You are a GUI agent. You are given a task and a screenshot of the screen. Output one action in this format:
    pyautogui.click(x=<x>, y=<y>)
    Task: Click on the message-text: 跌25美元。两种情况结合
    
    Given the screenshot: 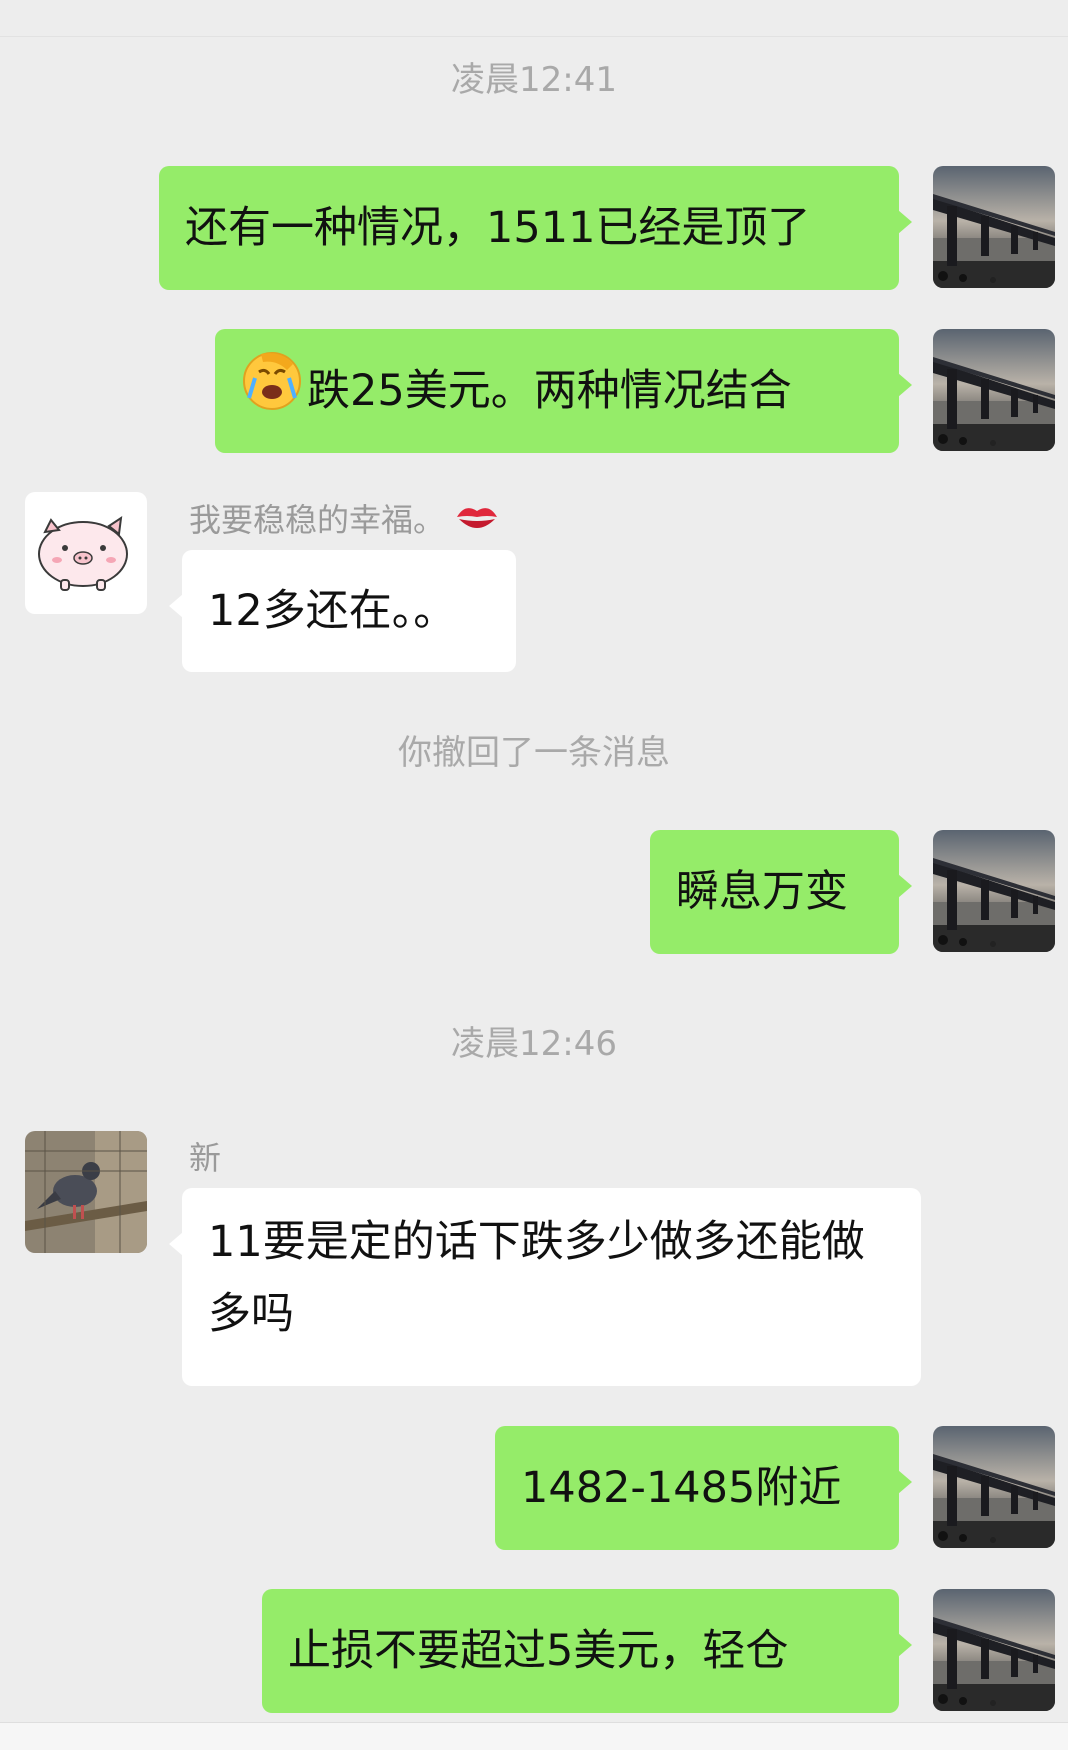 What is the action you would take?
    pyautogui.click(x=549, y=391)
    